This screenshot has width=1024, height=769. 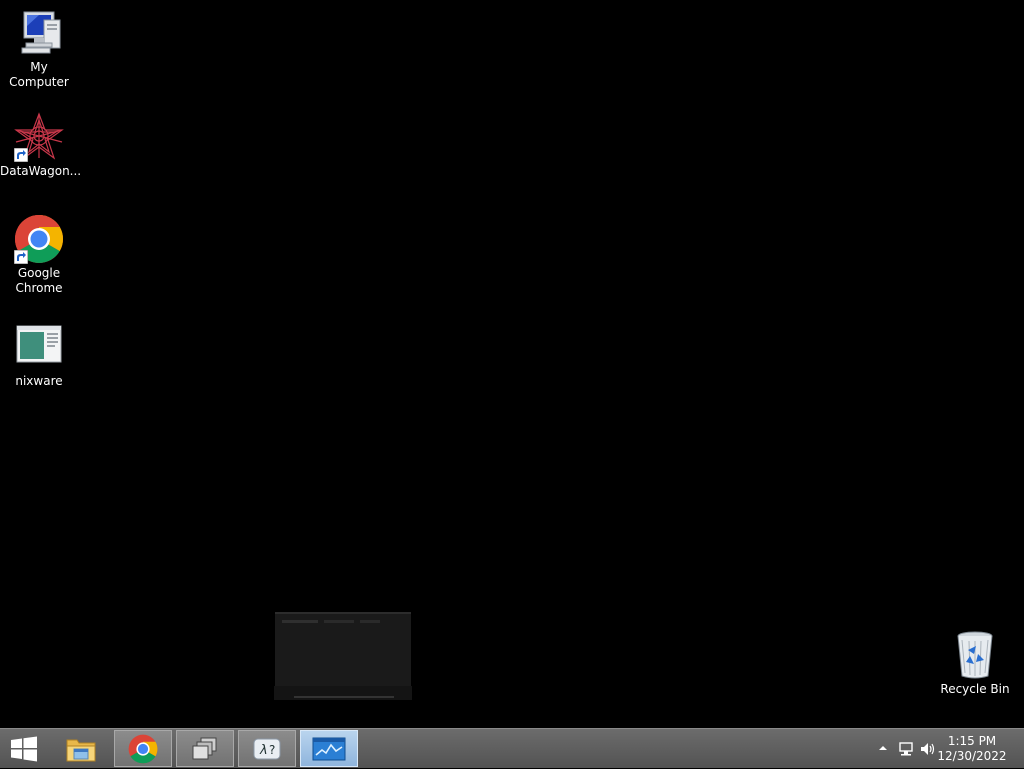 I want to click on windows-stack-icon, so click(x=204, y=748).